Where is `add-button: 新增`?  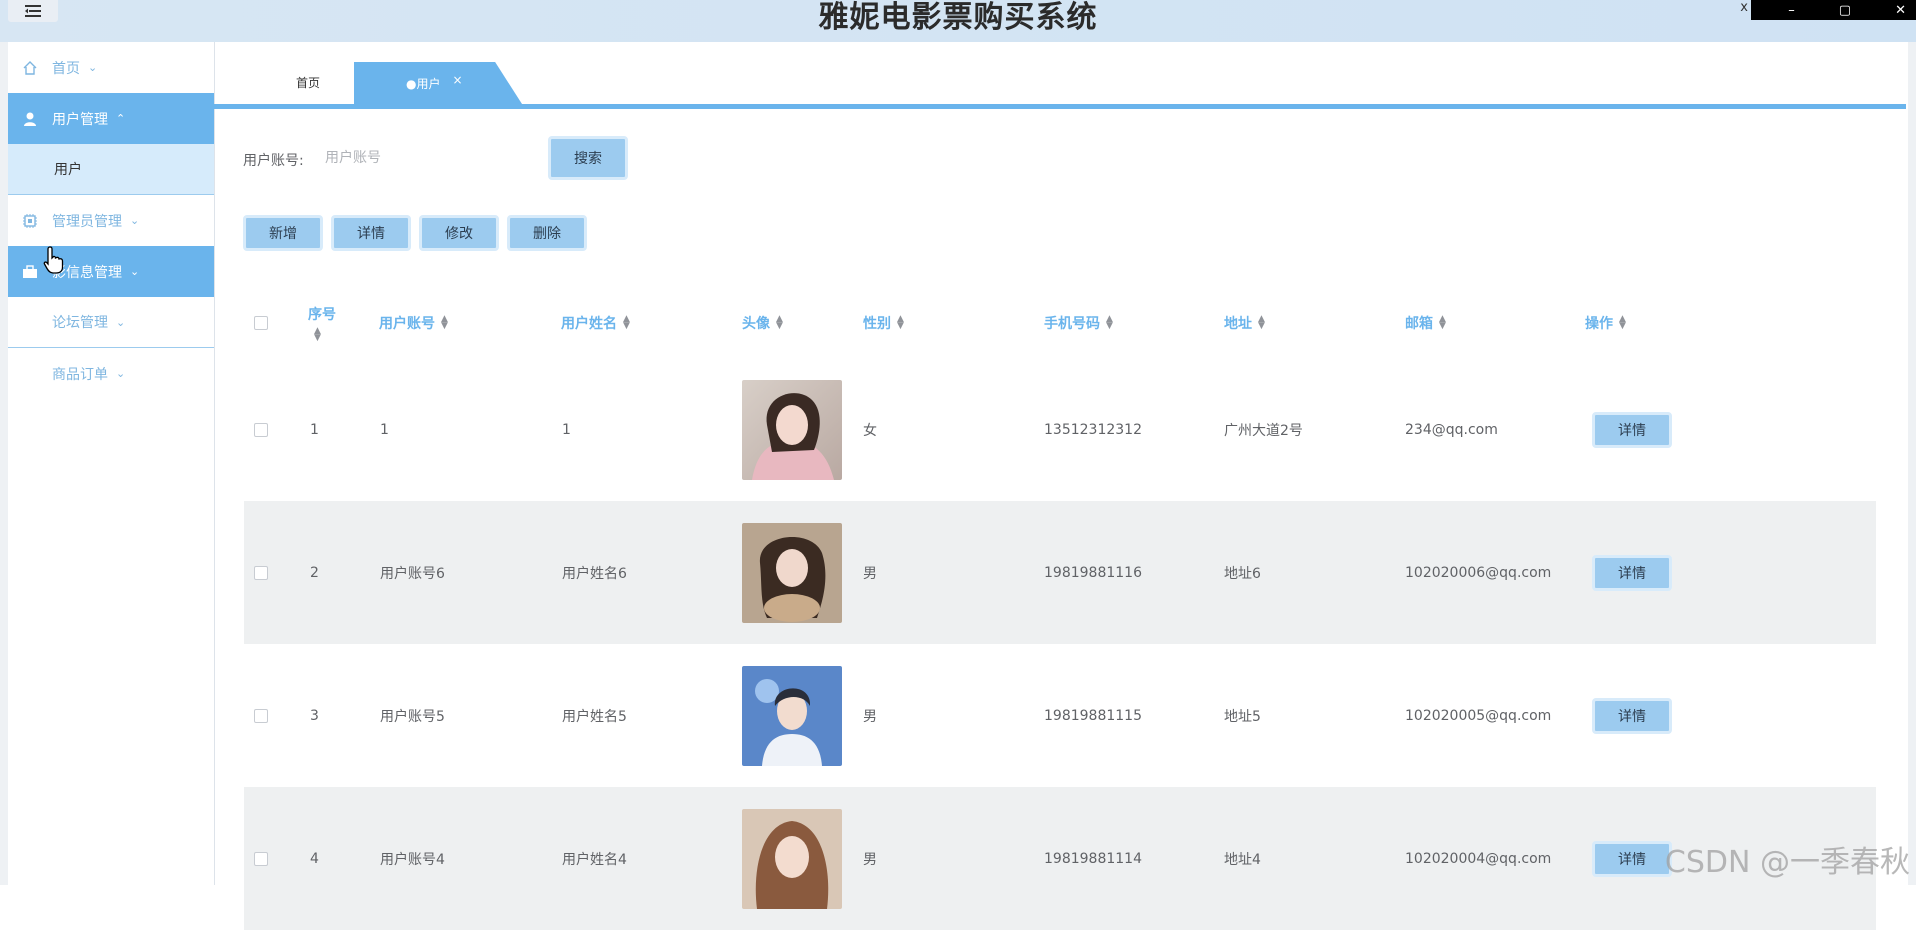
add-button: 新增 is located at coordinates (283, 233).